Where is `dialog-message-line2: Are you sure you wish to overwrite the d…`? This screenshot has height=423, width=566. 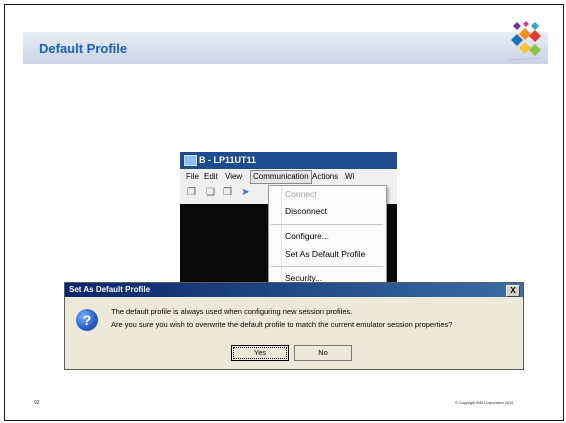
dialog-message-line2: Are you sure you wish to overwrite the d… is located at coordinates (282, 324).